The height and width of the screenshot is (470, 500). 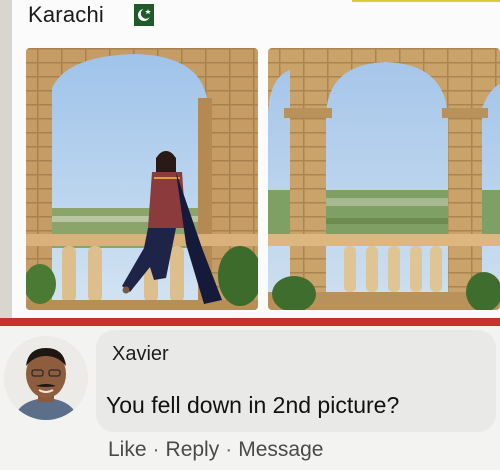 I want to click on pakistan-flag-icon, so click(x=141, y=15).